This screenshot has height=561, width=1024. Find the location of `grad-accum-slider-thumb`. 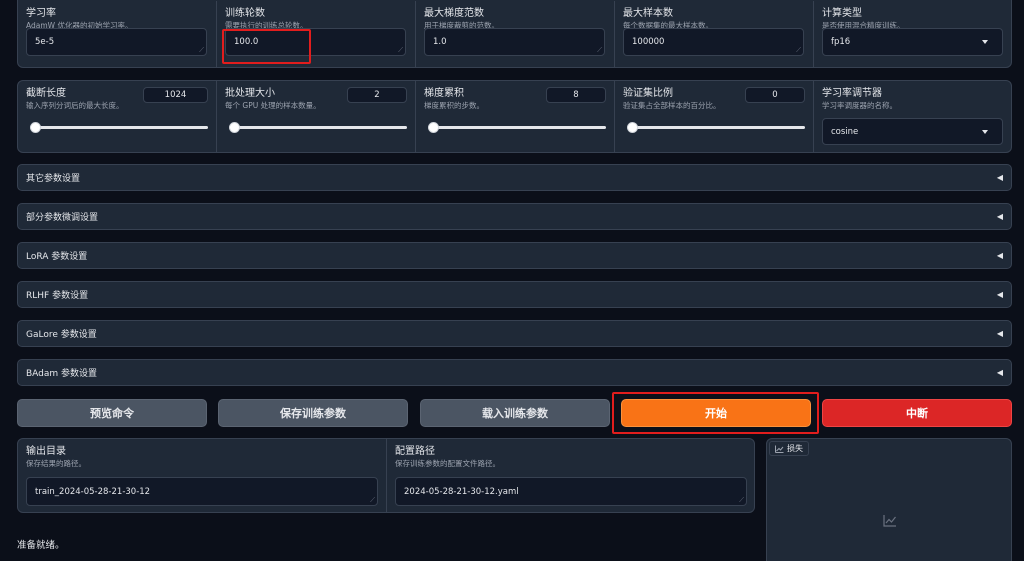

grad-accum-slider-thumb is located at coordinates (433, 127).